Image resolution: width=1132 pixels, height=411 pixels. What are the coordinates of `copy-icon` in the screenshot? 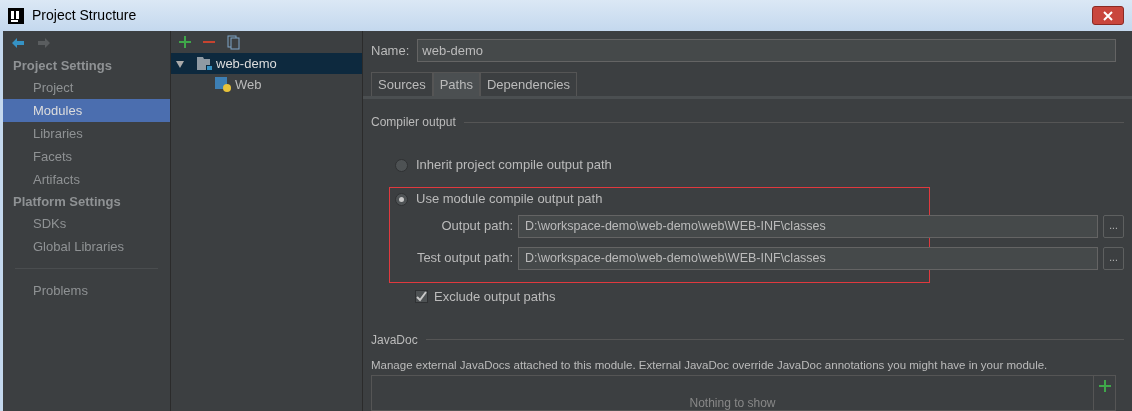 It's located at (233, 42).